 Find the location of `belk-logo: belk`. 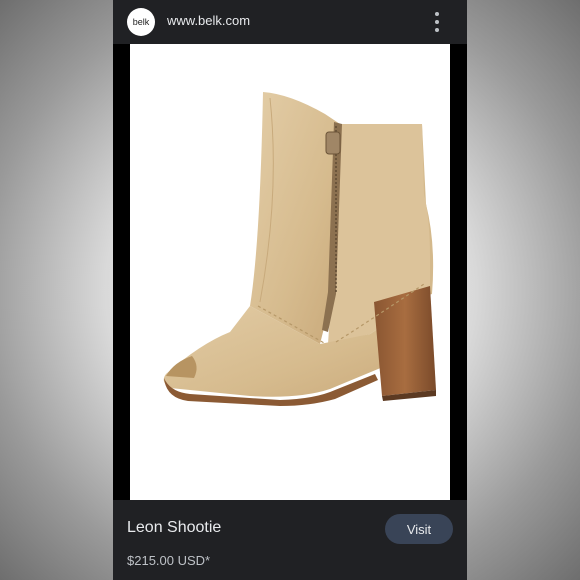

belk-logo: belk is located at coordinates (141, 22).